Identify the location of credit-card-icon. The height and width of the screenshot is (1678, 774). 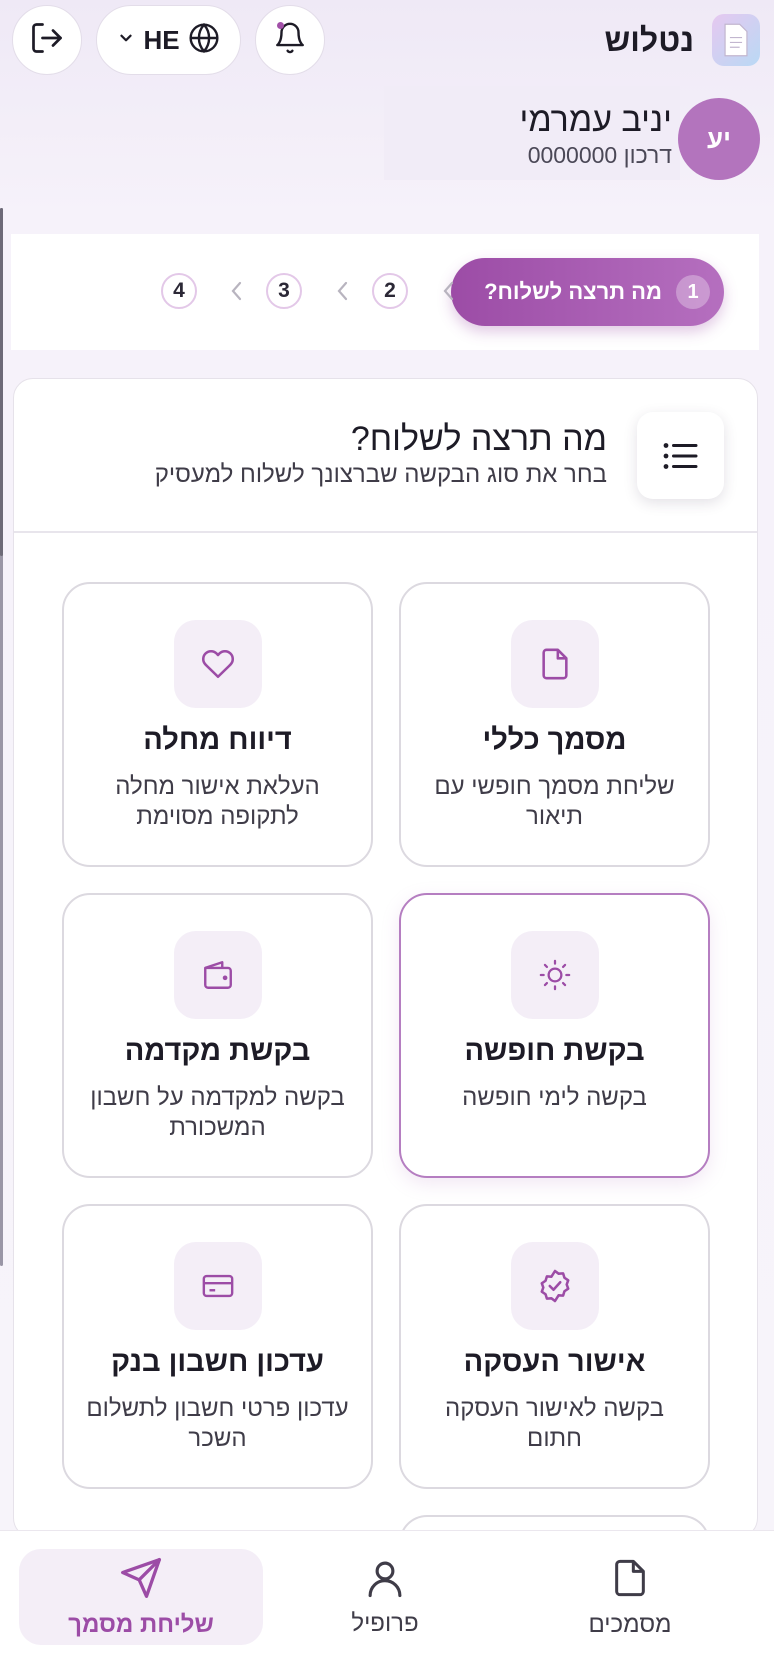
(217, 1286).